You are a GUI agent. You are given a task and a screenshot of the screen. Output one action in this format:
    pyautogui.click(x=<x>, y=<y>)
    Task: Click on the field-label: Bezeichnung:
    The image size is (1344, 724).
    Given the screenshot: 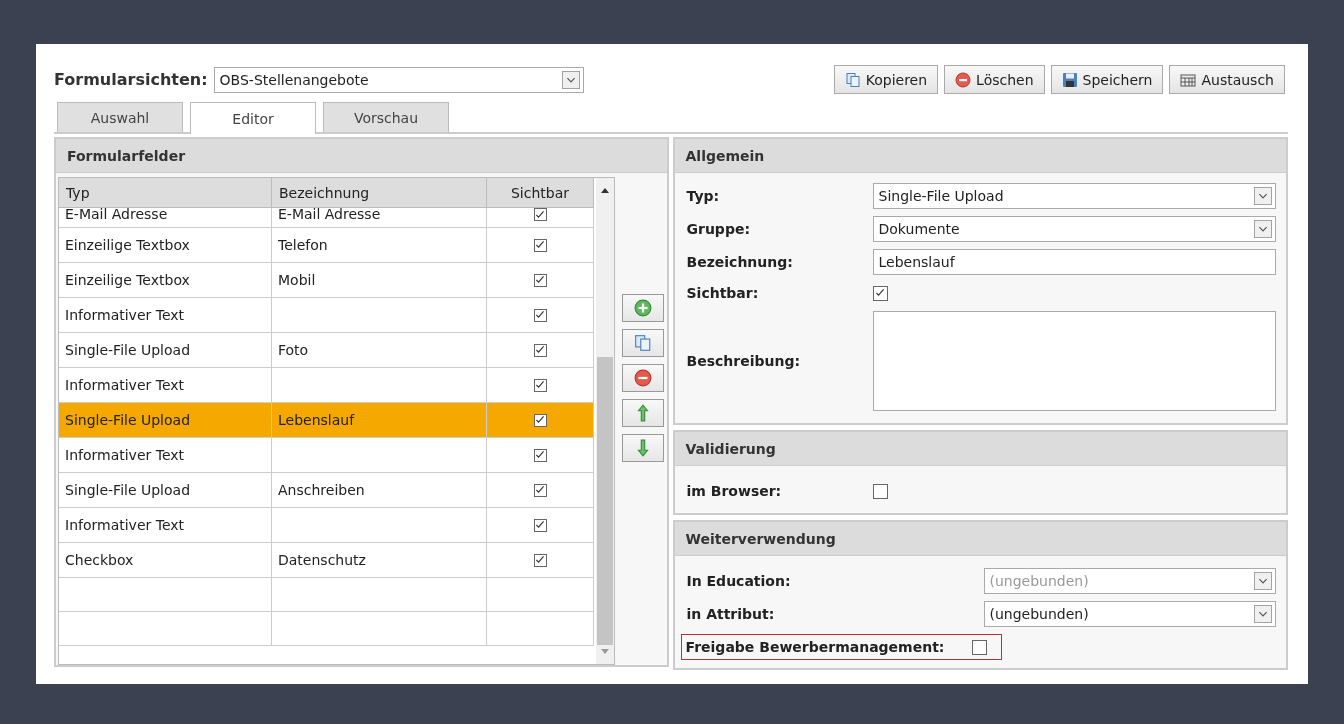 What is the action you would take?
    pyautogui.click(x=740, y=262)
    